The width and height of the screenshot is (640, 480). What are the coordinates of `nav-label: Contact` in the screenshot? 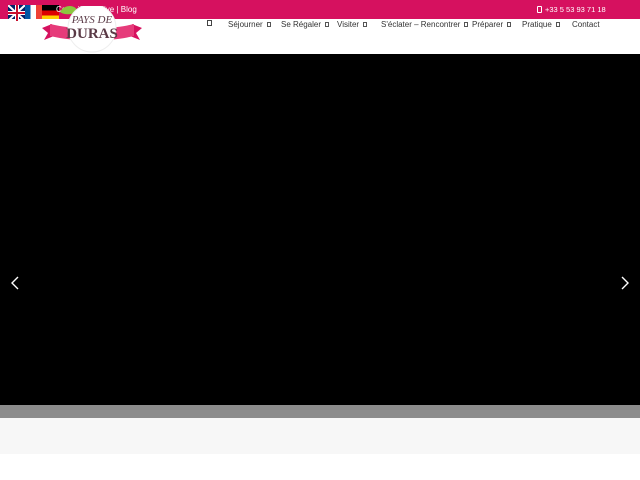 It's located at (586, 24).